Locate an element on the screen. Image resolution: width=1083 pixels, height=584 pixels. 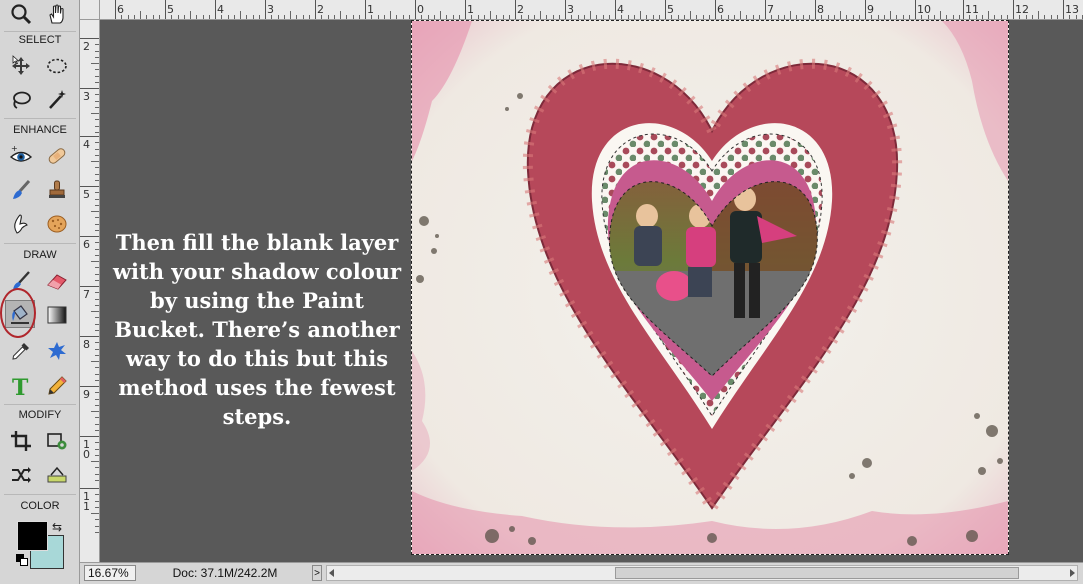
scroll-right-icon is located at coordinates (1072, 573).